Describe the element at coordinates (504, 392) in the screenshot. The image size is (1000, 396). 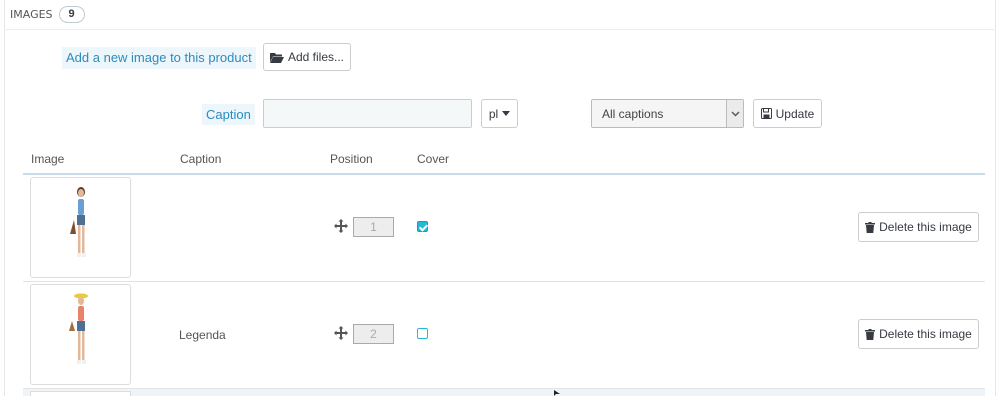
I see `table-row` at that location.